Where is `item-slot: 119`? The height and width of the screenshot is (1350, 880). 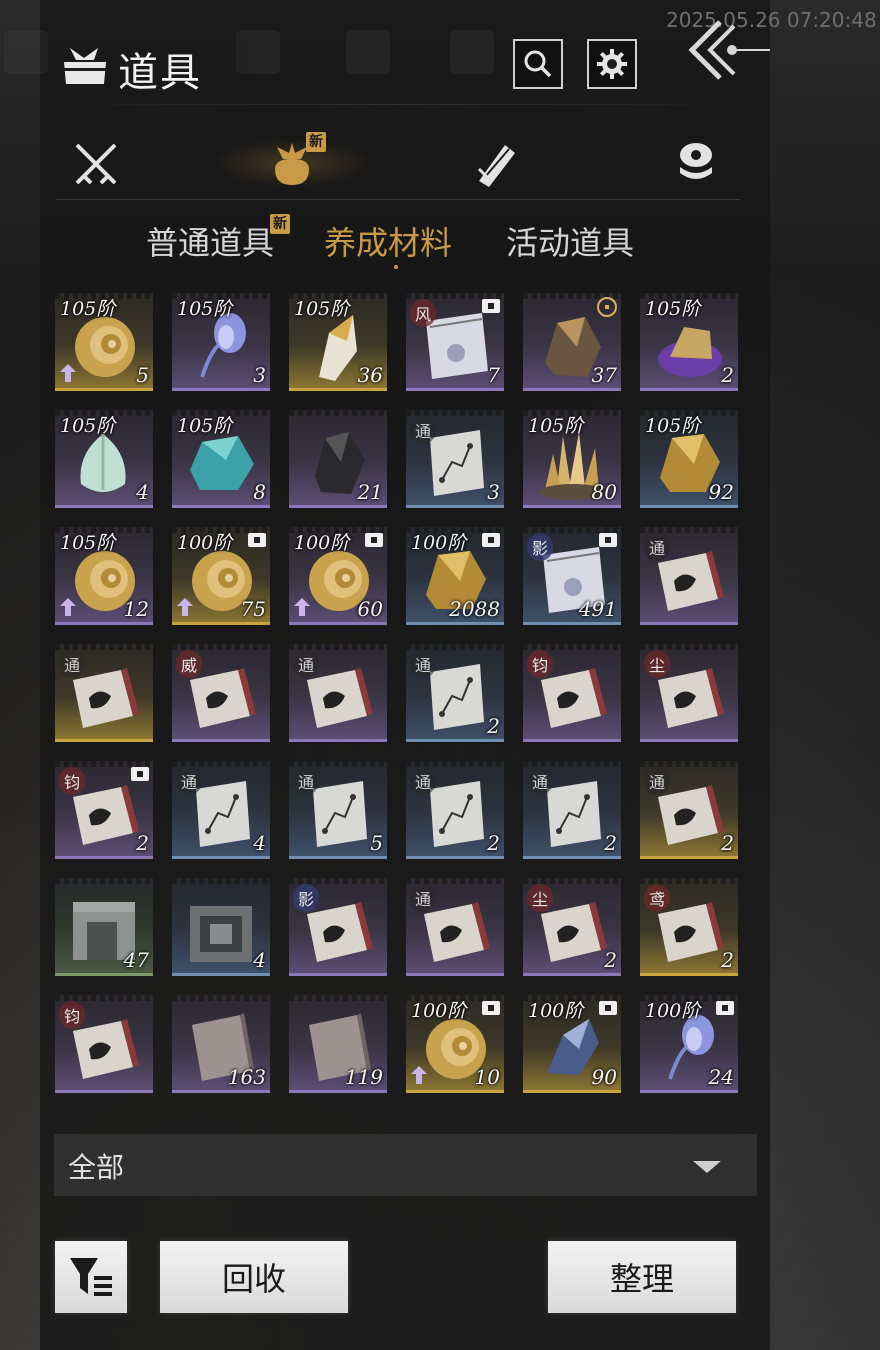 item-slot: 119 is located at coordinates (338, 1044).